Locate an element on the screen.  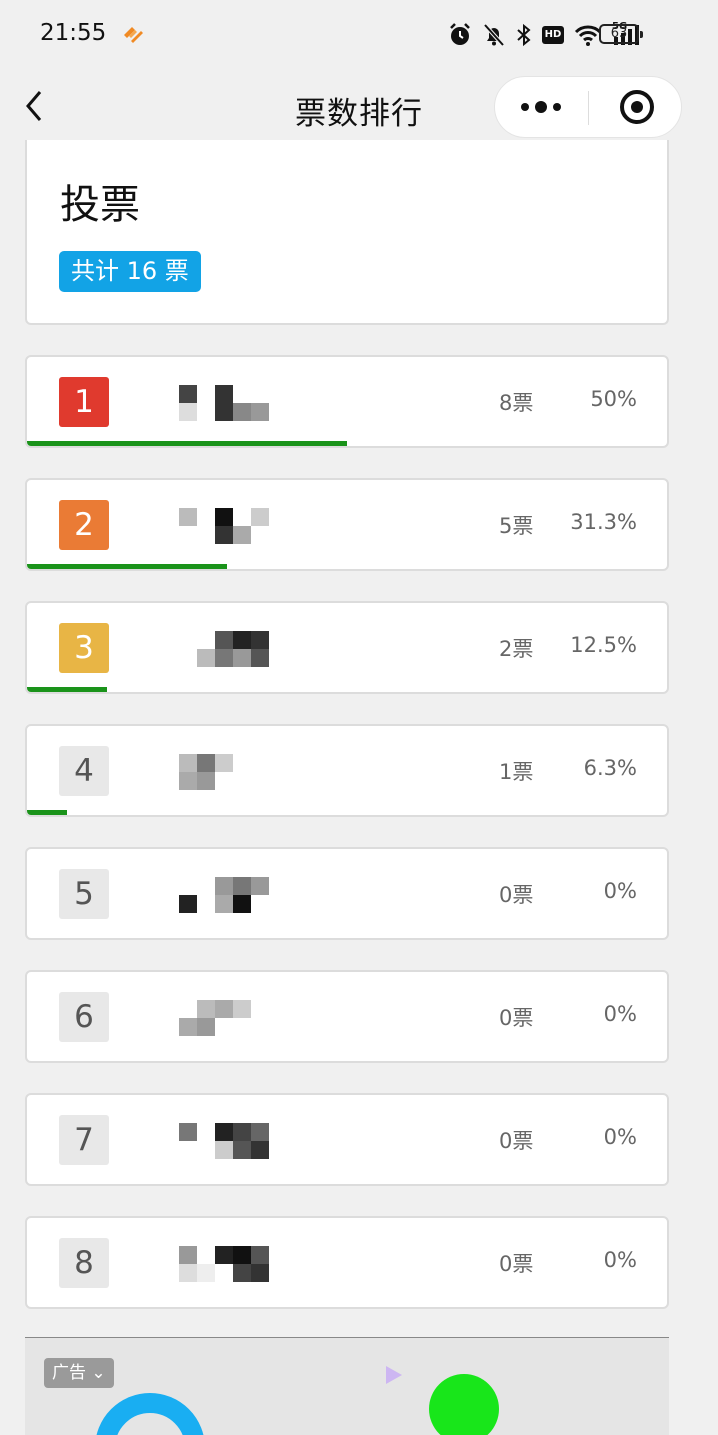
vote-percent: 50% is located at coordinates (613, 399).